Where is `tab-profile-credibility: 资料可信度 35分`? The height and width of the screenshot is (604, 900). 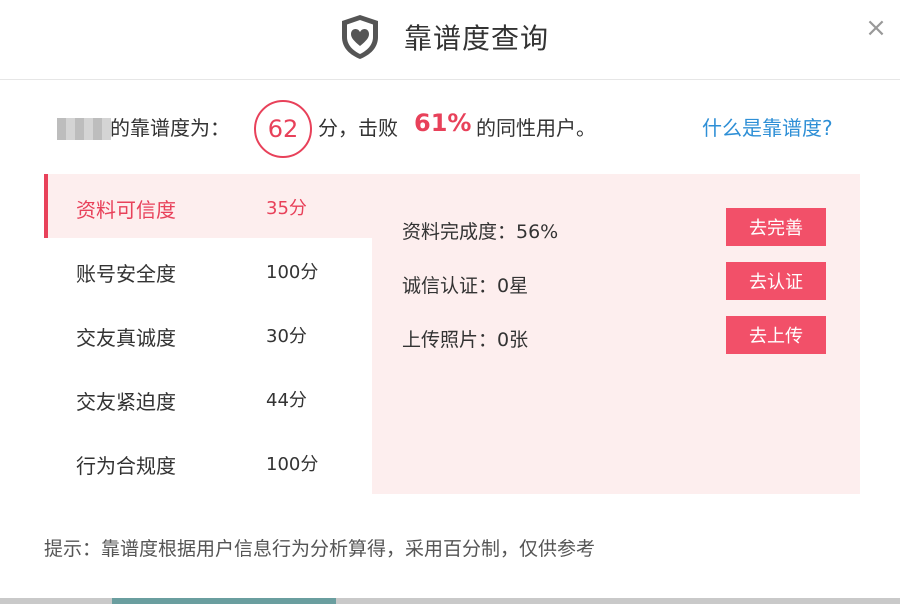
tab-profile-credibility: 资料可信度 35分 is located at coordinates (208, 206).